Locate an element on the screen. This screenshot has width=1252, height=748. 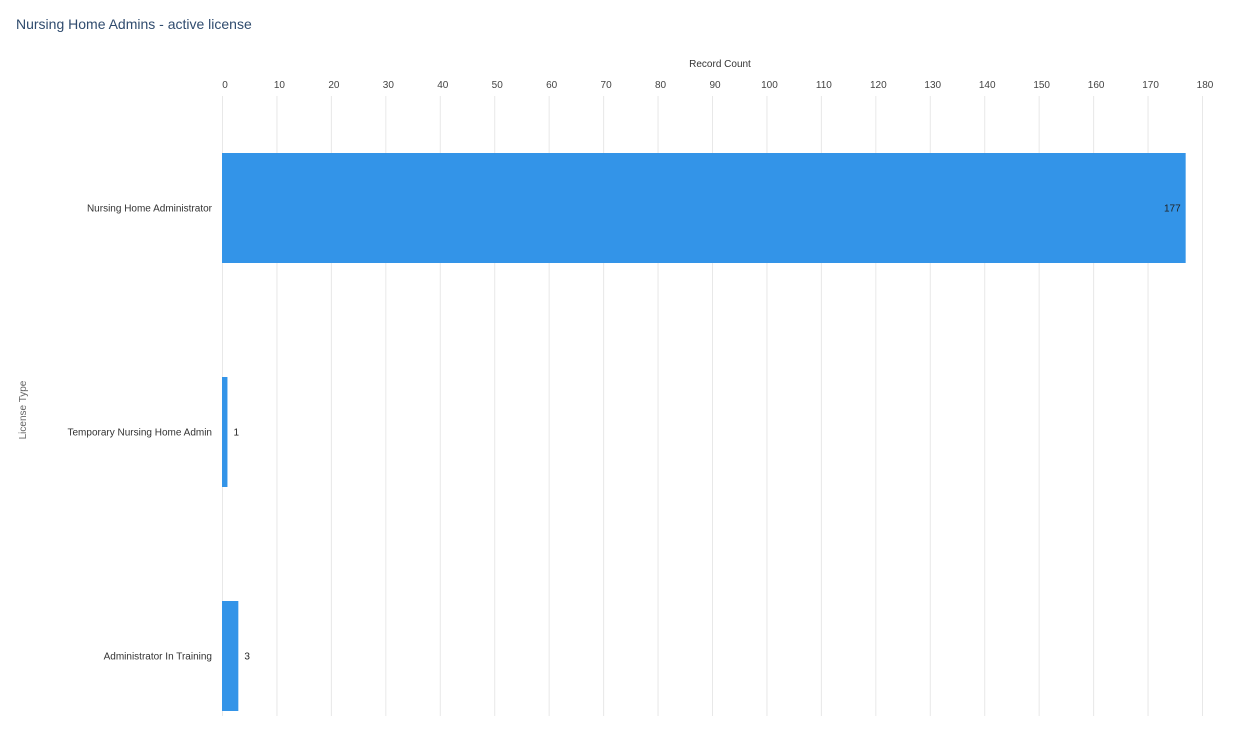
x-tick-label: 90 is located at coordinates (715, 85).